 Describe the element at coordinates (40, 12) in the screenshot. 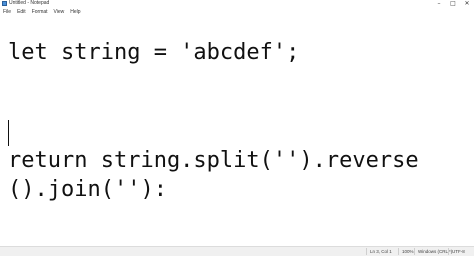

I see `menu-format: Format` at that location.